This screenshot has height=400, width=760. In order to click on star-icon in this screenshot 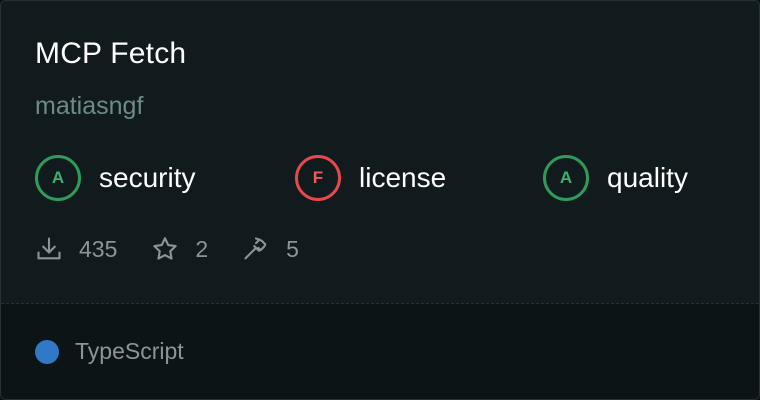, I will do `click(165, 248)`.